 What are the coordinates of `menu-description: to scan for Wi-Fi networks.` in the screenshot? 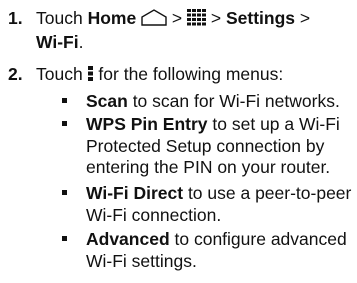 It's located at (233, 101).